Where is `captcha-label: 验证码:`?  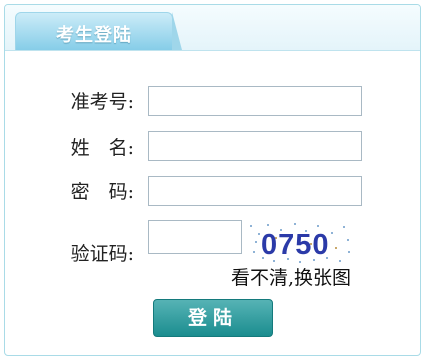
captcha-label: 验证码: is located at coordinates (102, 254).